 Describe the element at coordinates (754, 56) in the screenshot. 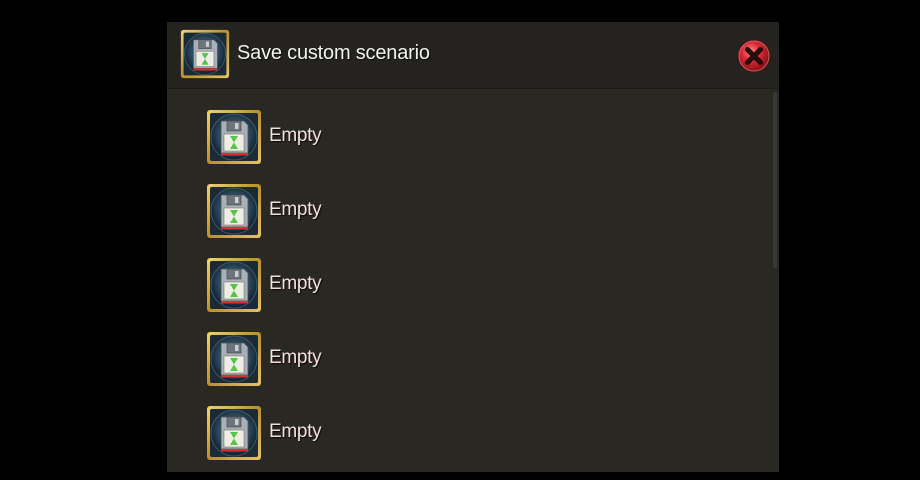

I see `close-icon` at that location.